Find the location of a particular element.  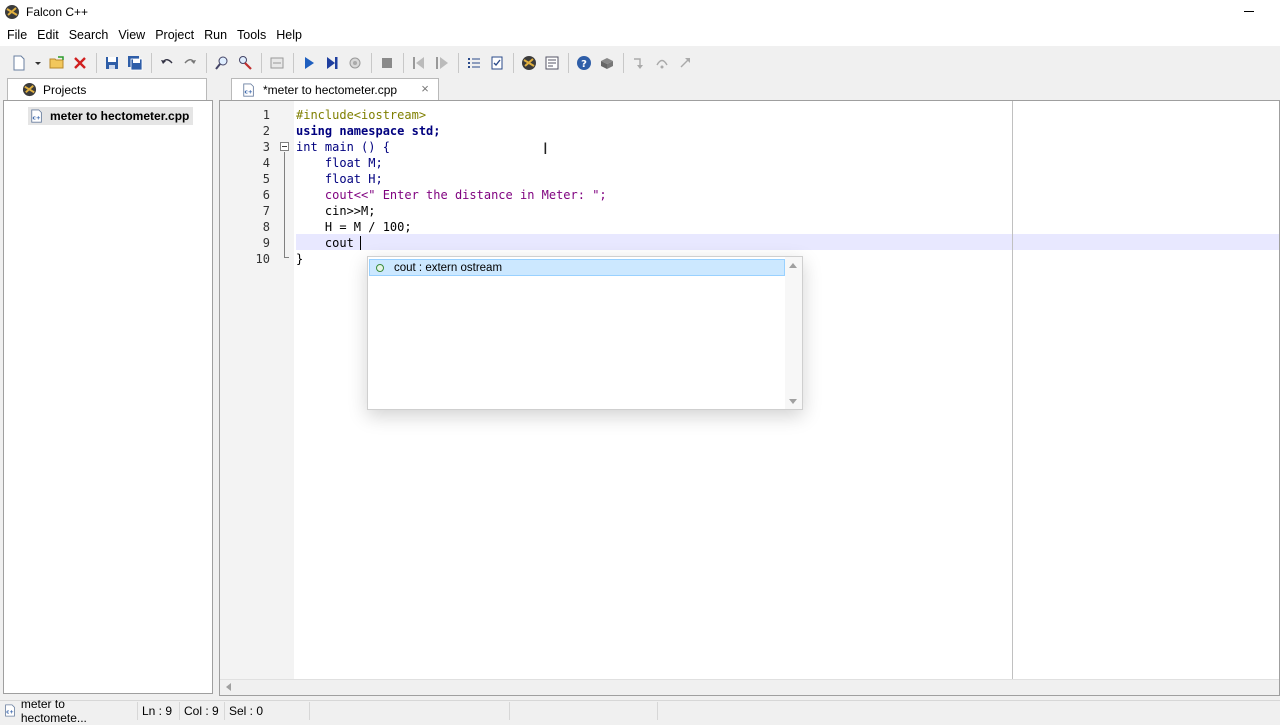

new-file-icon is located at coordinates (19, 63).